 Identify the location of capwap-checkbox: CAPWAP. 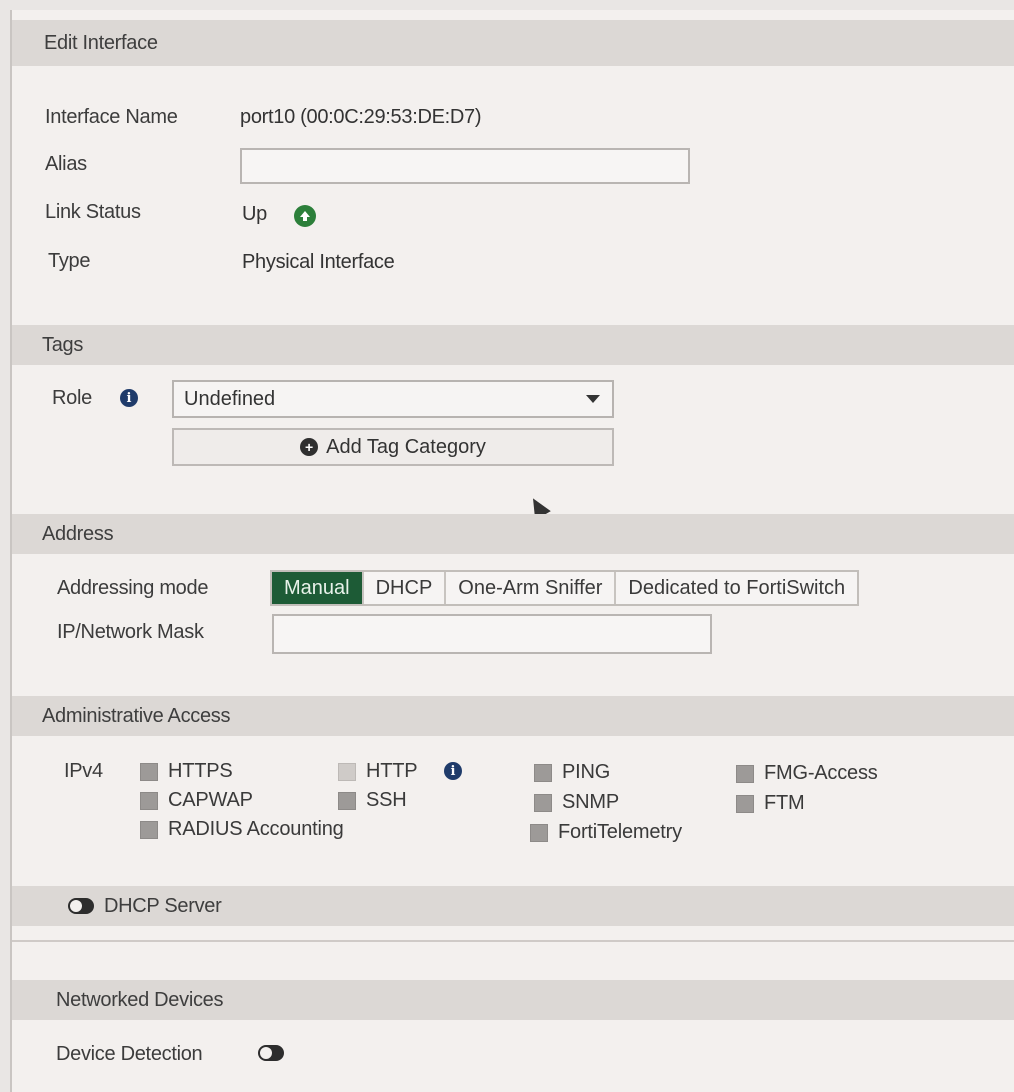
(196, 800).